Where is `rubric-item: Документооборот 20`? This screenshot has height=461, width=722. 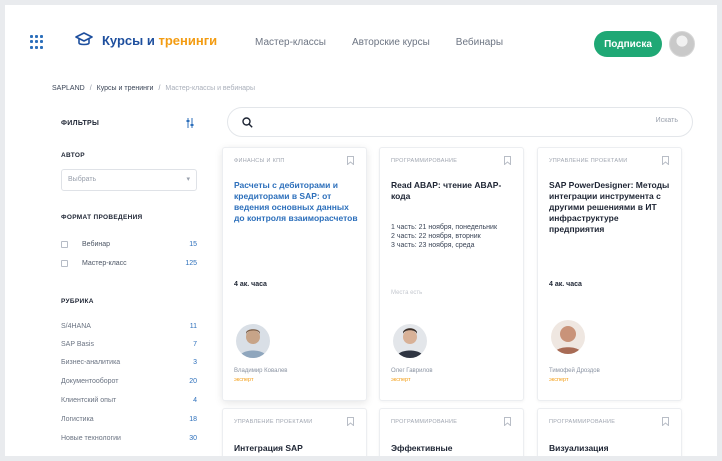
rubric-item: Документооборот 20 is located at coordinates (129, 385).